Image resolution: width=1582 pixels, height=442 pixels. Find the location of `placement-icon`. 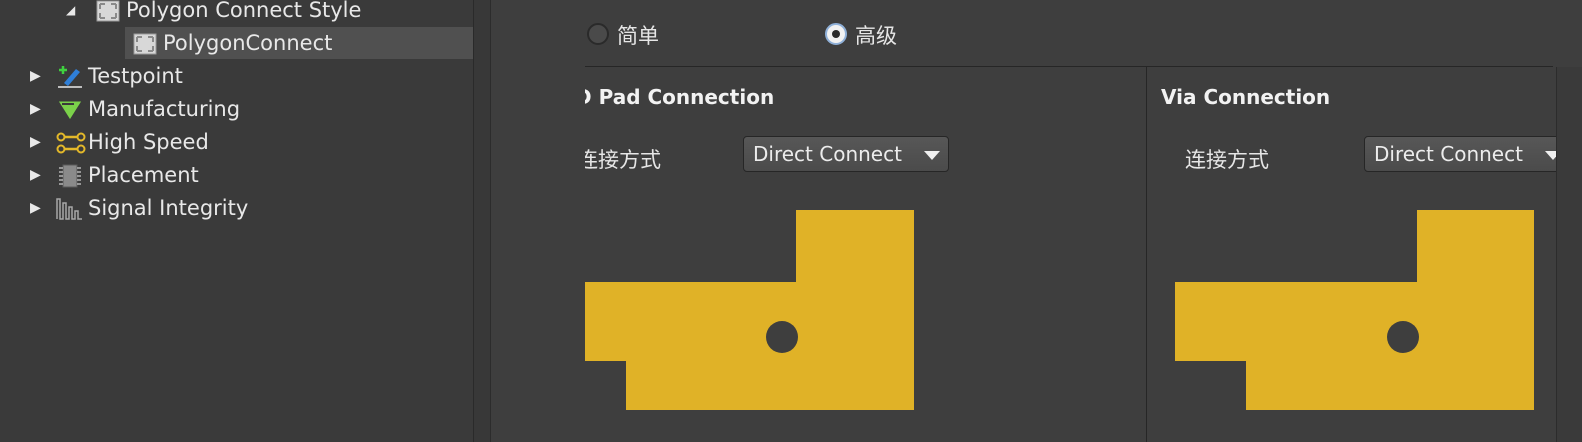

placement-icon is located at coordinates (68, 176).